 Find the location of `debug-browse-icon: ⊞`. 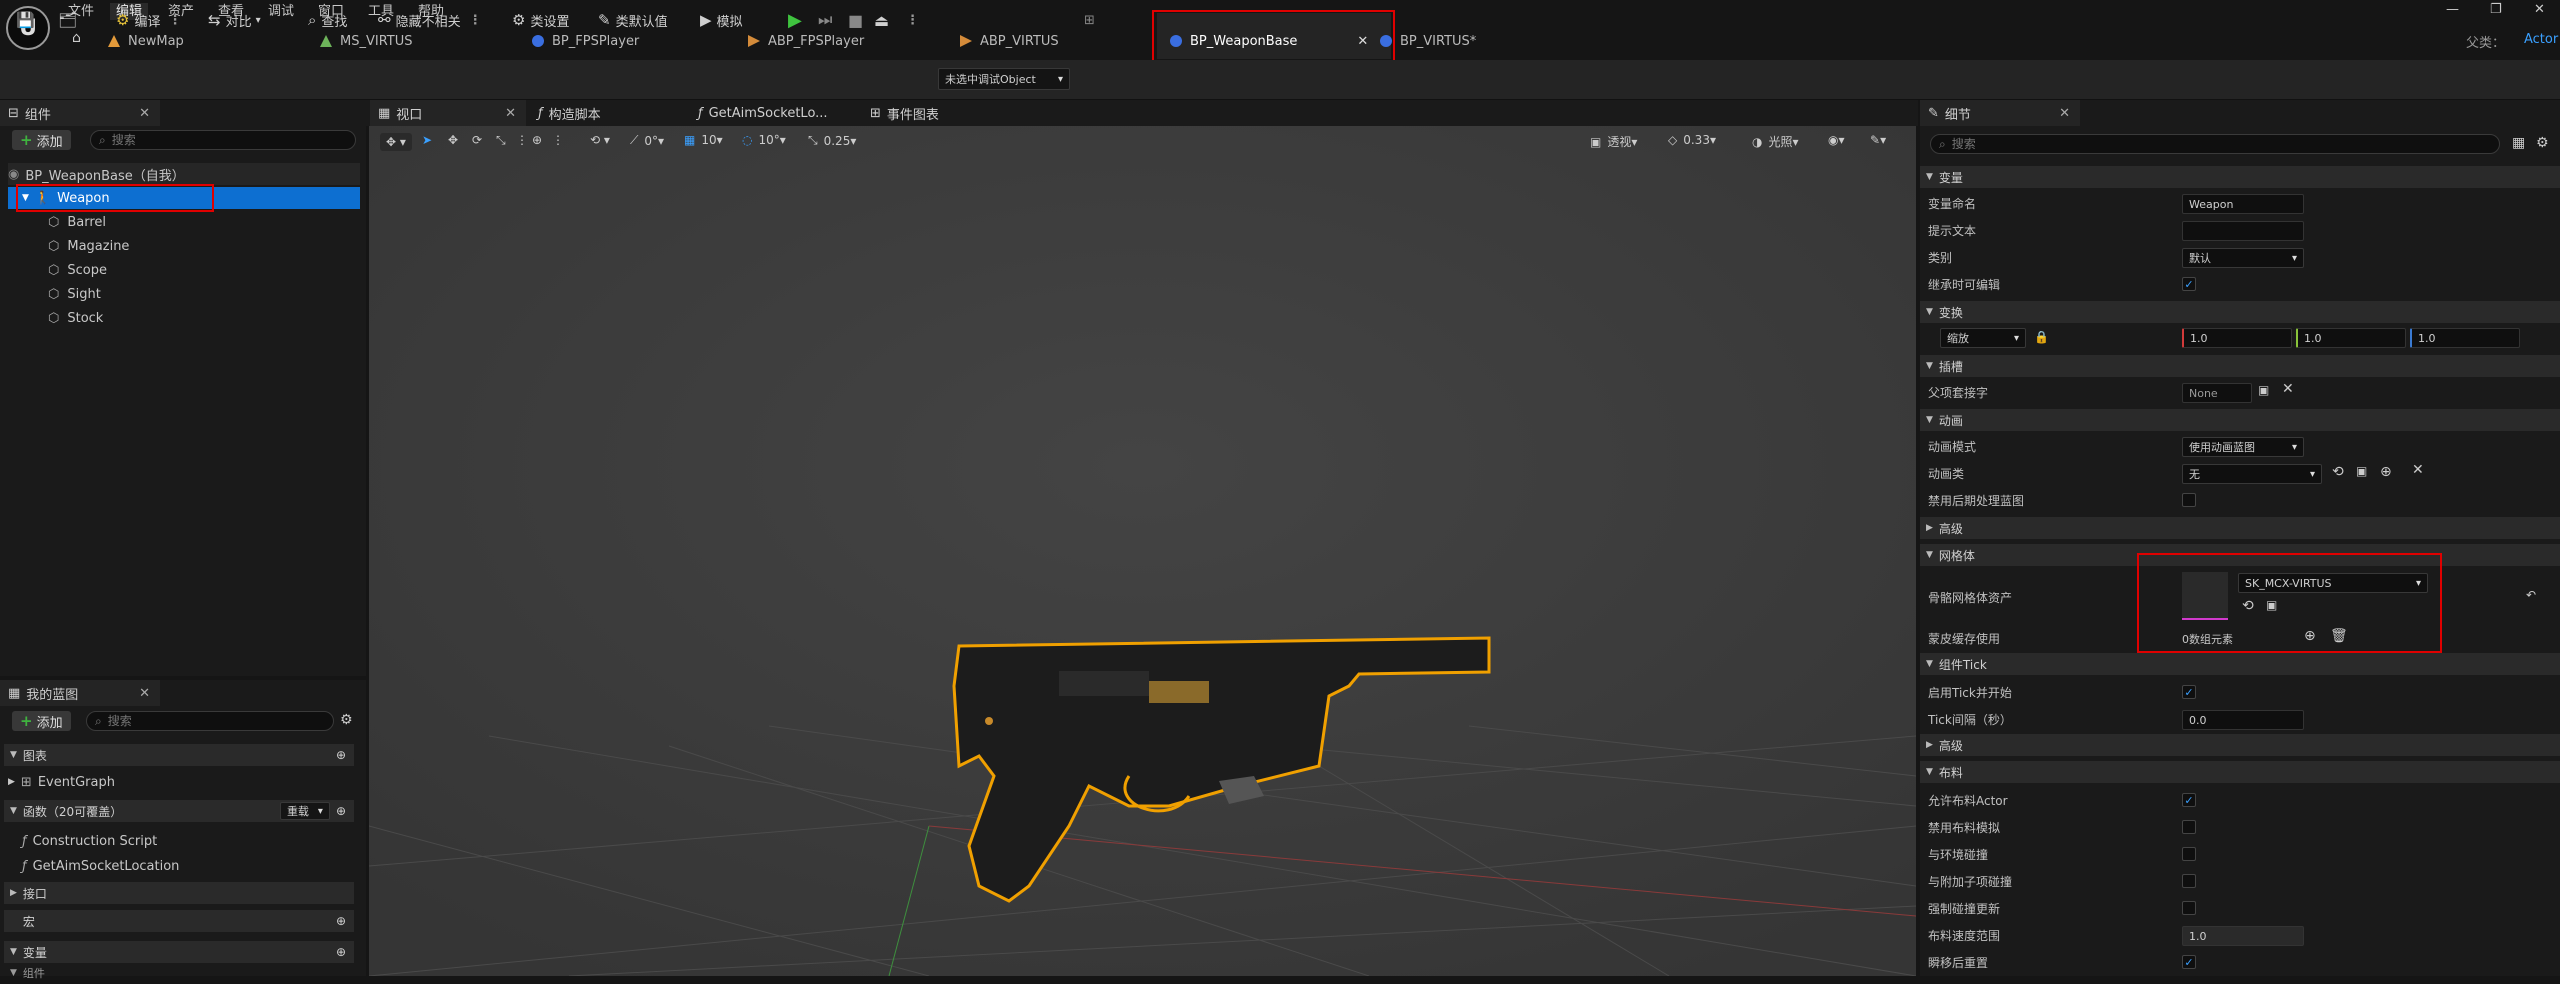

debug-browse-icon: ⊞ is located at coordinates (1089, 20).